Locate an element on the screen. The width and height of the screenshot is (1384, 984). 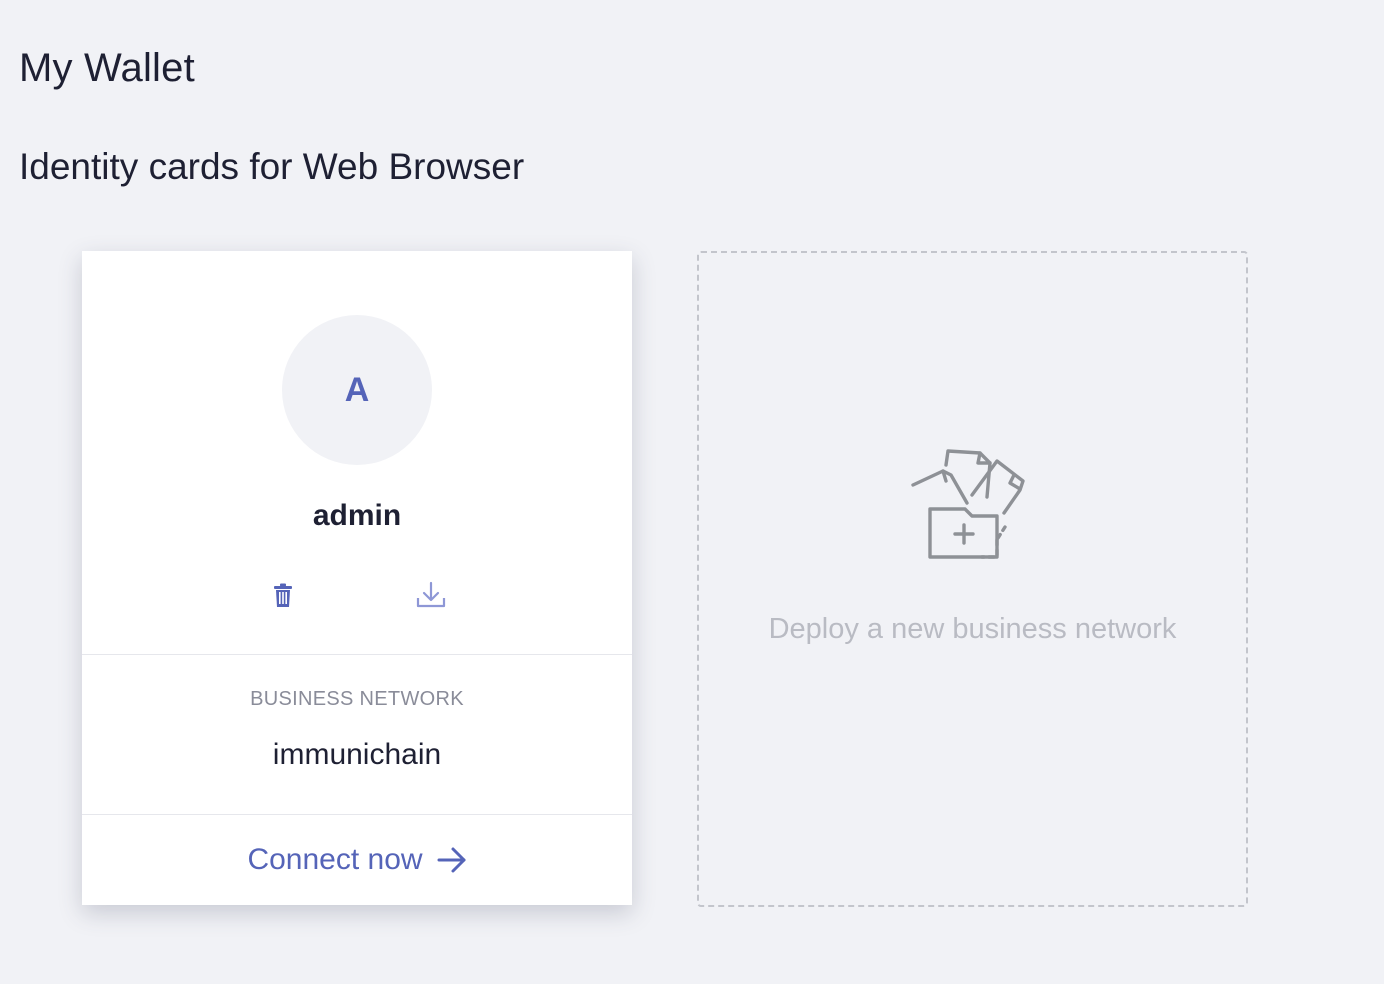
delete-card-button is located at coordinates (283, 595).